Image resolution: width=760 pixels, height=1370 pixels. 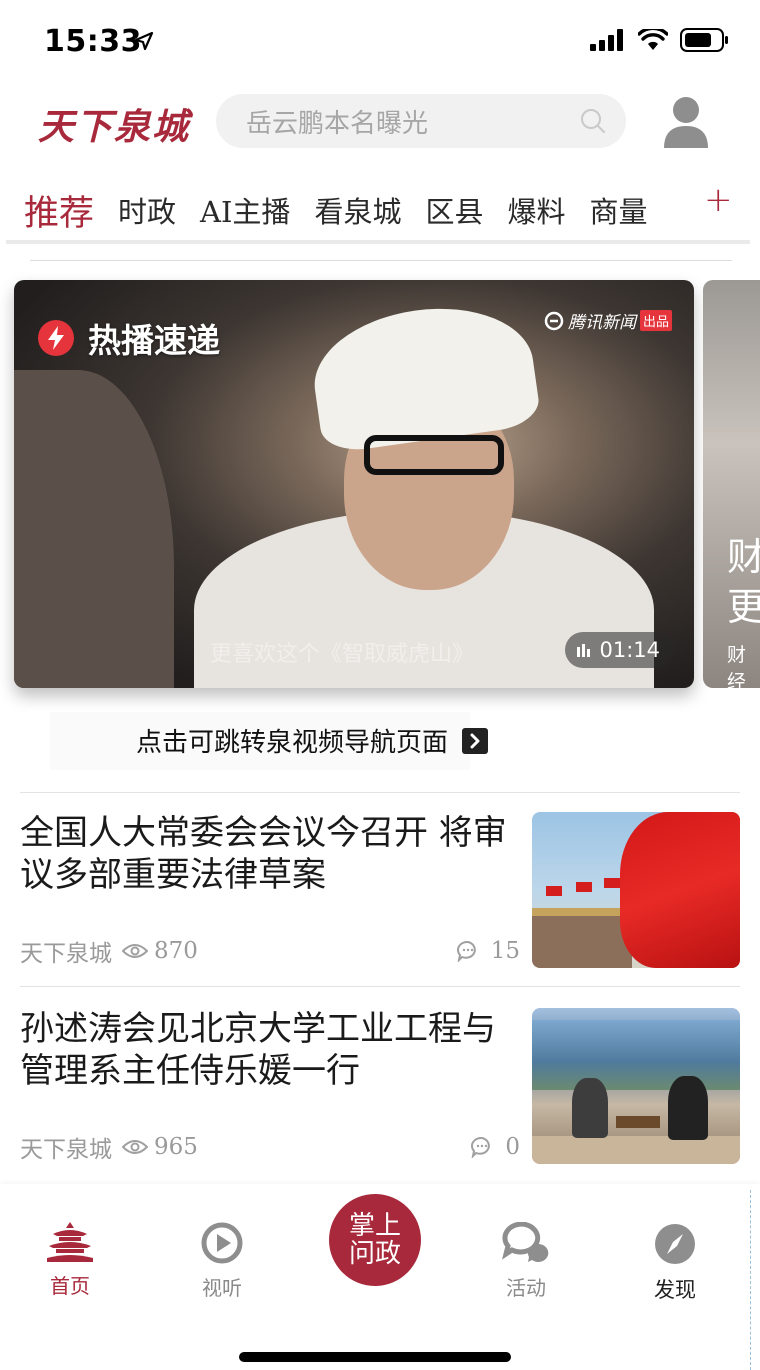 I want to click on play-circle-icon, so click(x=222, y=1243).